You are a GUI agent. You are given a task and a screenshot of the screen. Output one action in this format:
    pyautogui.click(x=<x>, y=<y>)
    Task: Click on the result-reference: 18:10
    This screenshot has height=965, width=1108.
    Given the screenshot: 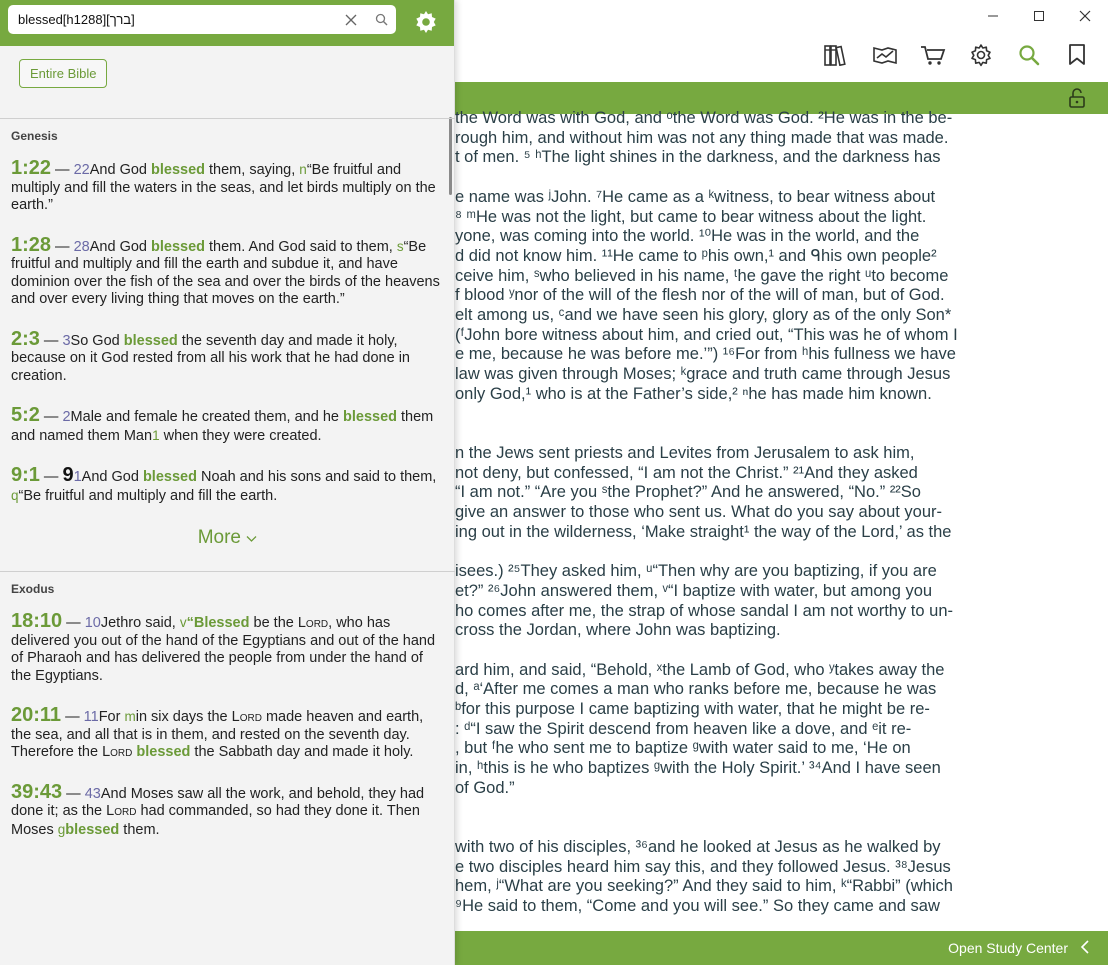 What is the action you would take?
    pyautogui.click(x=36, y=621)
    